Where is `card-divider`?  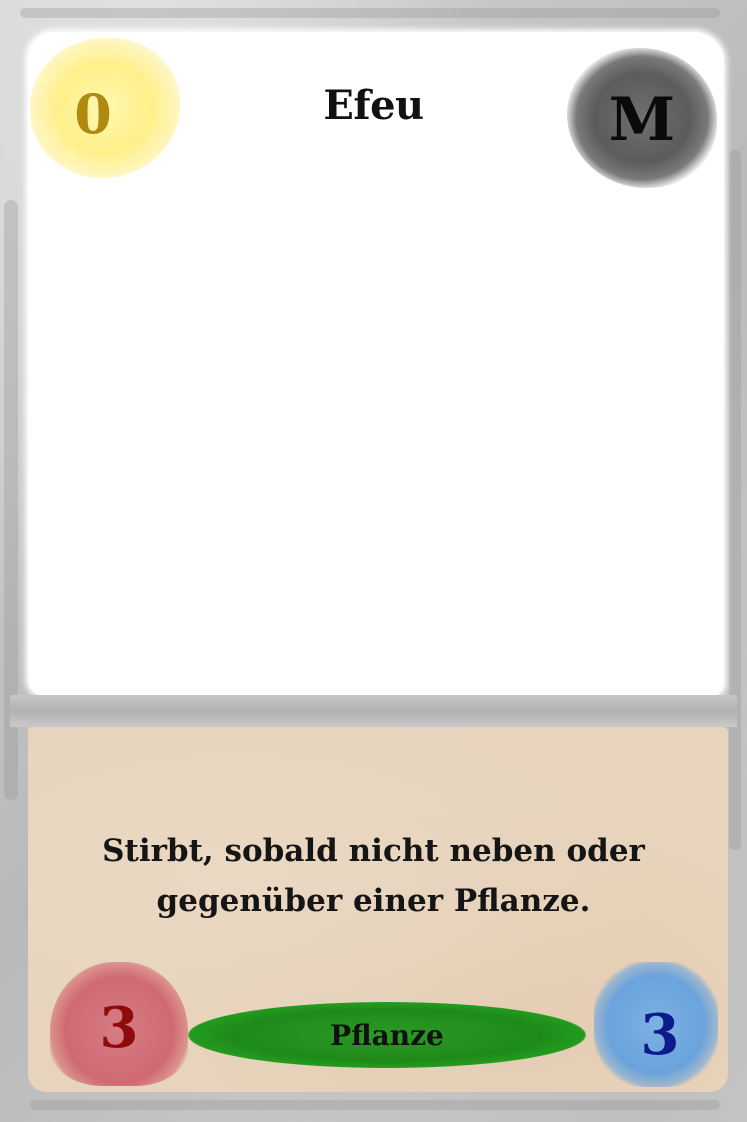 card-divider is located at coordinates (373, 711).